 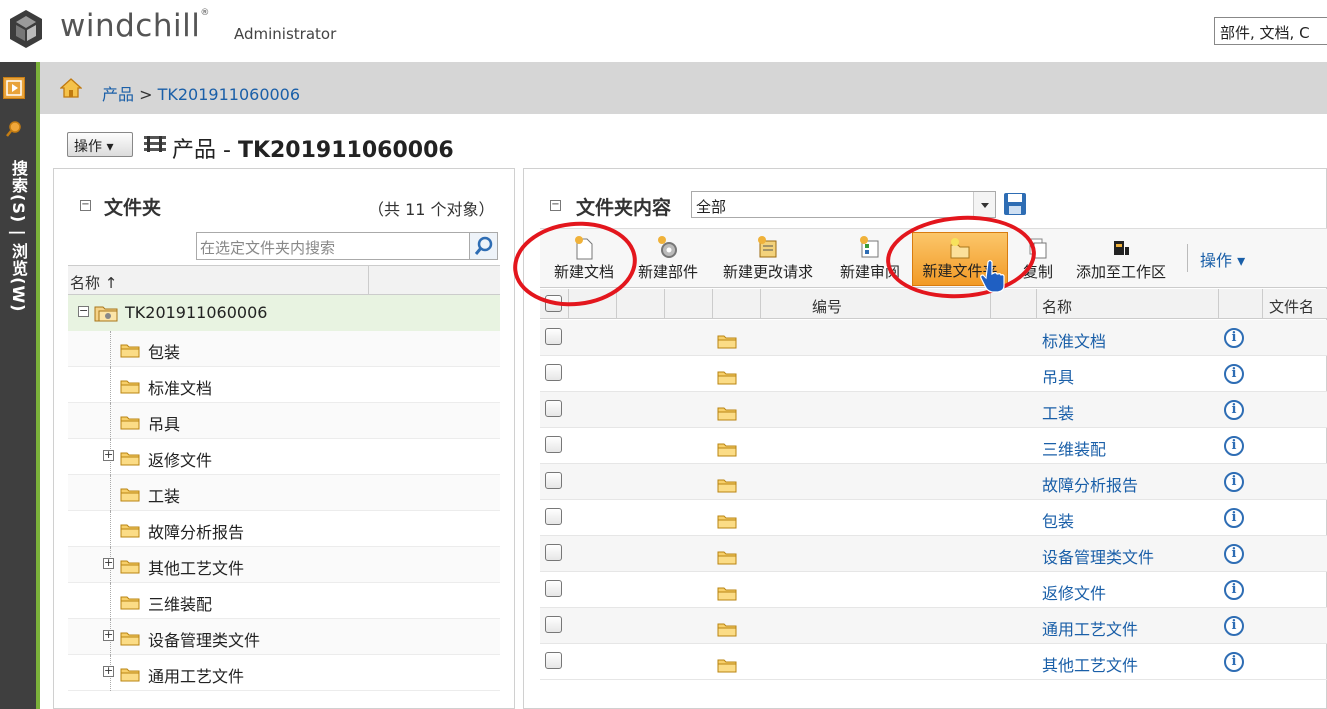 What do you see at coordinates (1058, 520) in the screenshot?
I see `row-name-link: 包装` at bounding box center [1058, 520].